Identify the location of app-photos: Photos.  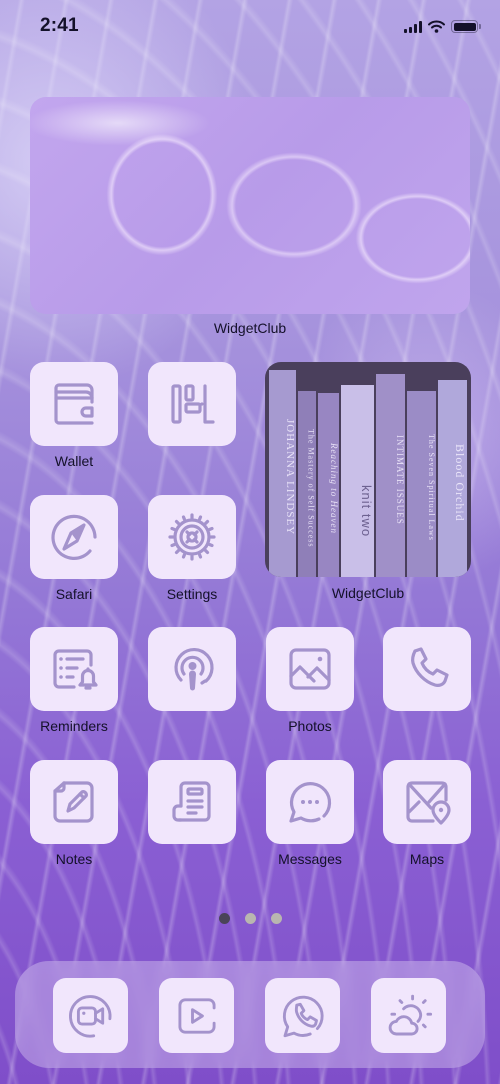
(310, 682).